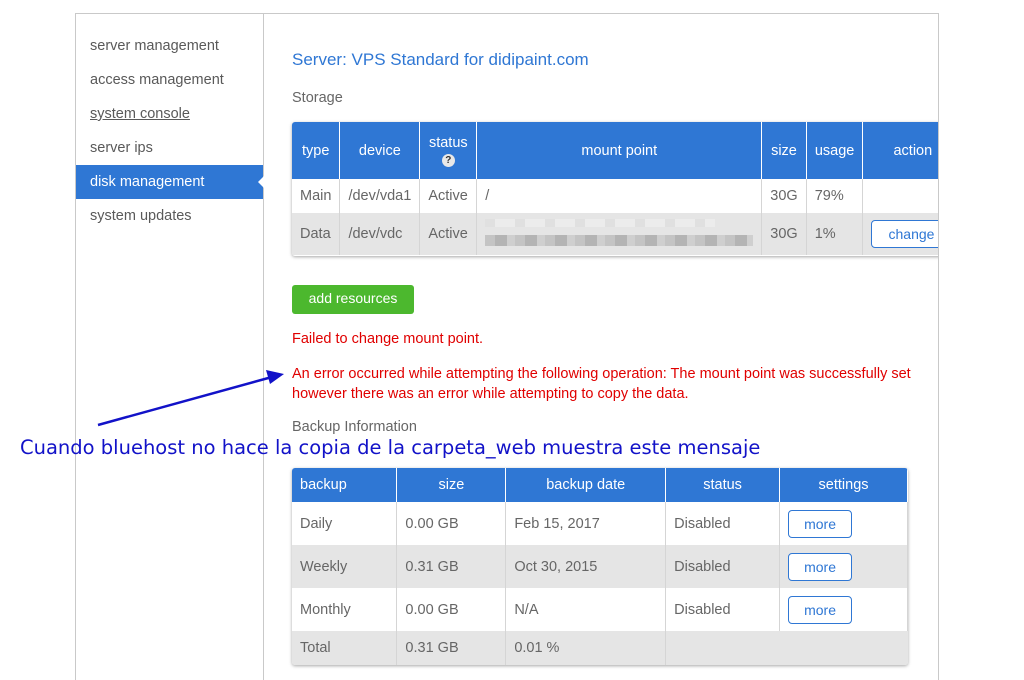 The image size is (1024, 680). Describe the element at coordinates (275, 377) in the screenshot. I see `arrow-head` at that location.